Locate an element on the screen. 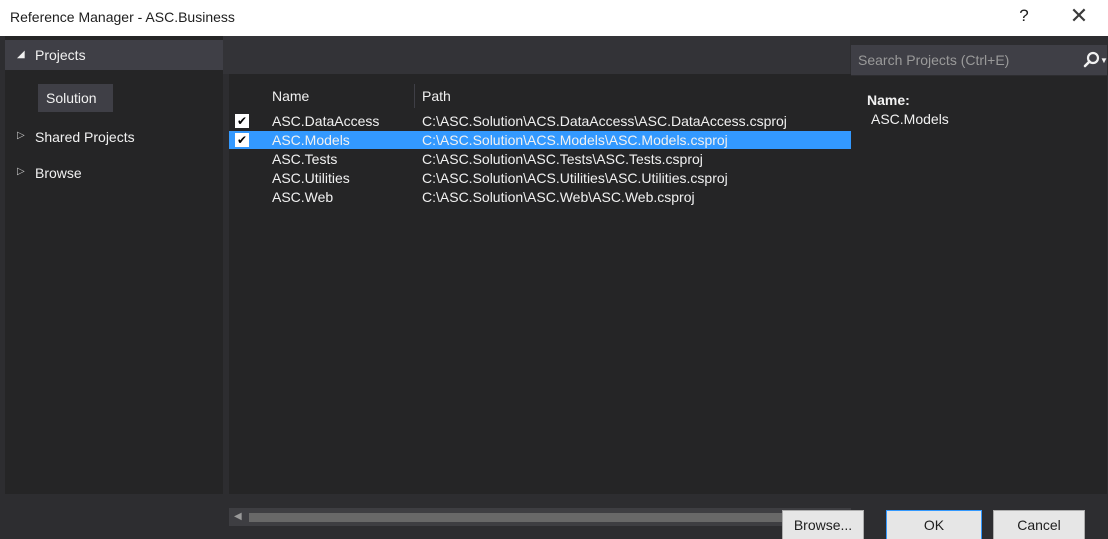  project-path: C:\ASC.Solution\ASC.Web\ASC.Web.csproj is located at coordinates (558, 197).